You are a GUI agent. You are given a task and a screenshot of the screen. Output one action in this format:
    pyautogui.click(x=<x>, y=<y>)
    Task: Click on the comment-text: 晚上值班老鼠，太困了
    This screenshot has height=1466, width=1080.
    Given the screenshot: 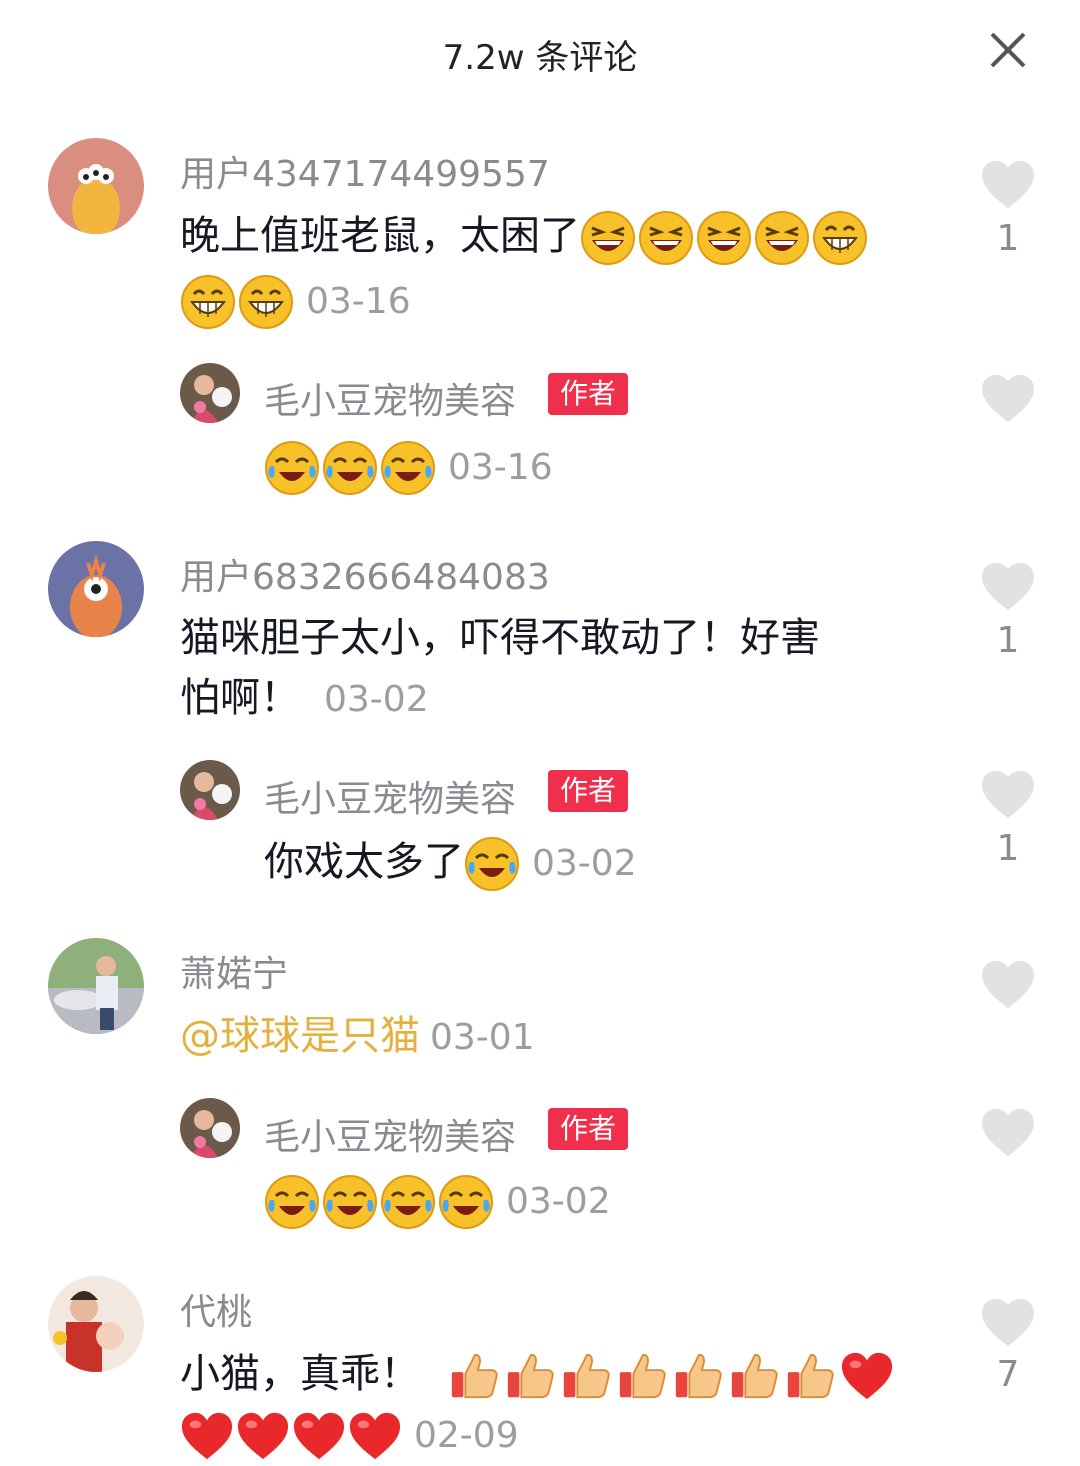 What is the action you would take?
    pyautogui.click(x=525, y=236)
    